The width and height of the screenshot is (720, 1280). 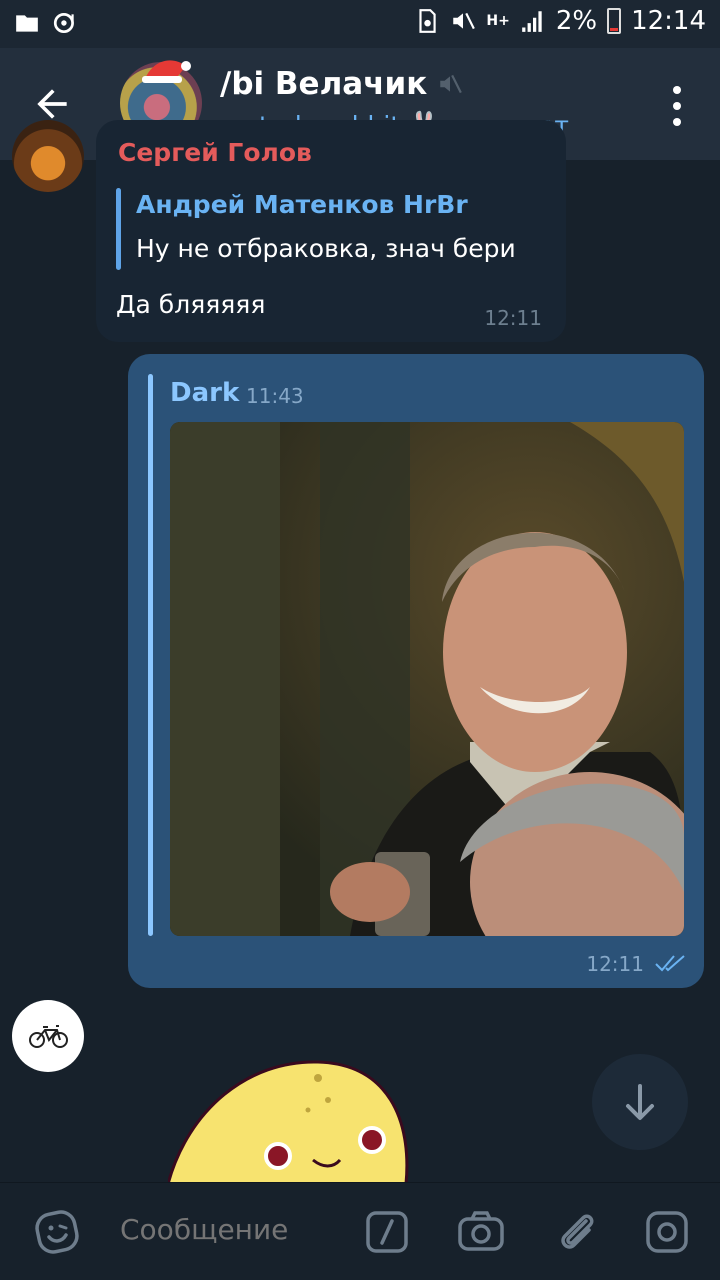 I want to click on message-input, so click(x=230, y=1229).